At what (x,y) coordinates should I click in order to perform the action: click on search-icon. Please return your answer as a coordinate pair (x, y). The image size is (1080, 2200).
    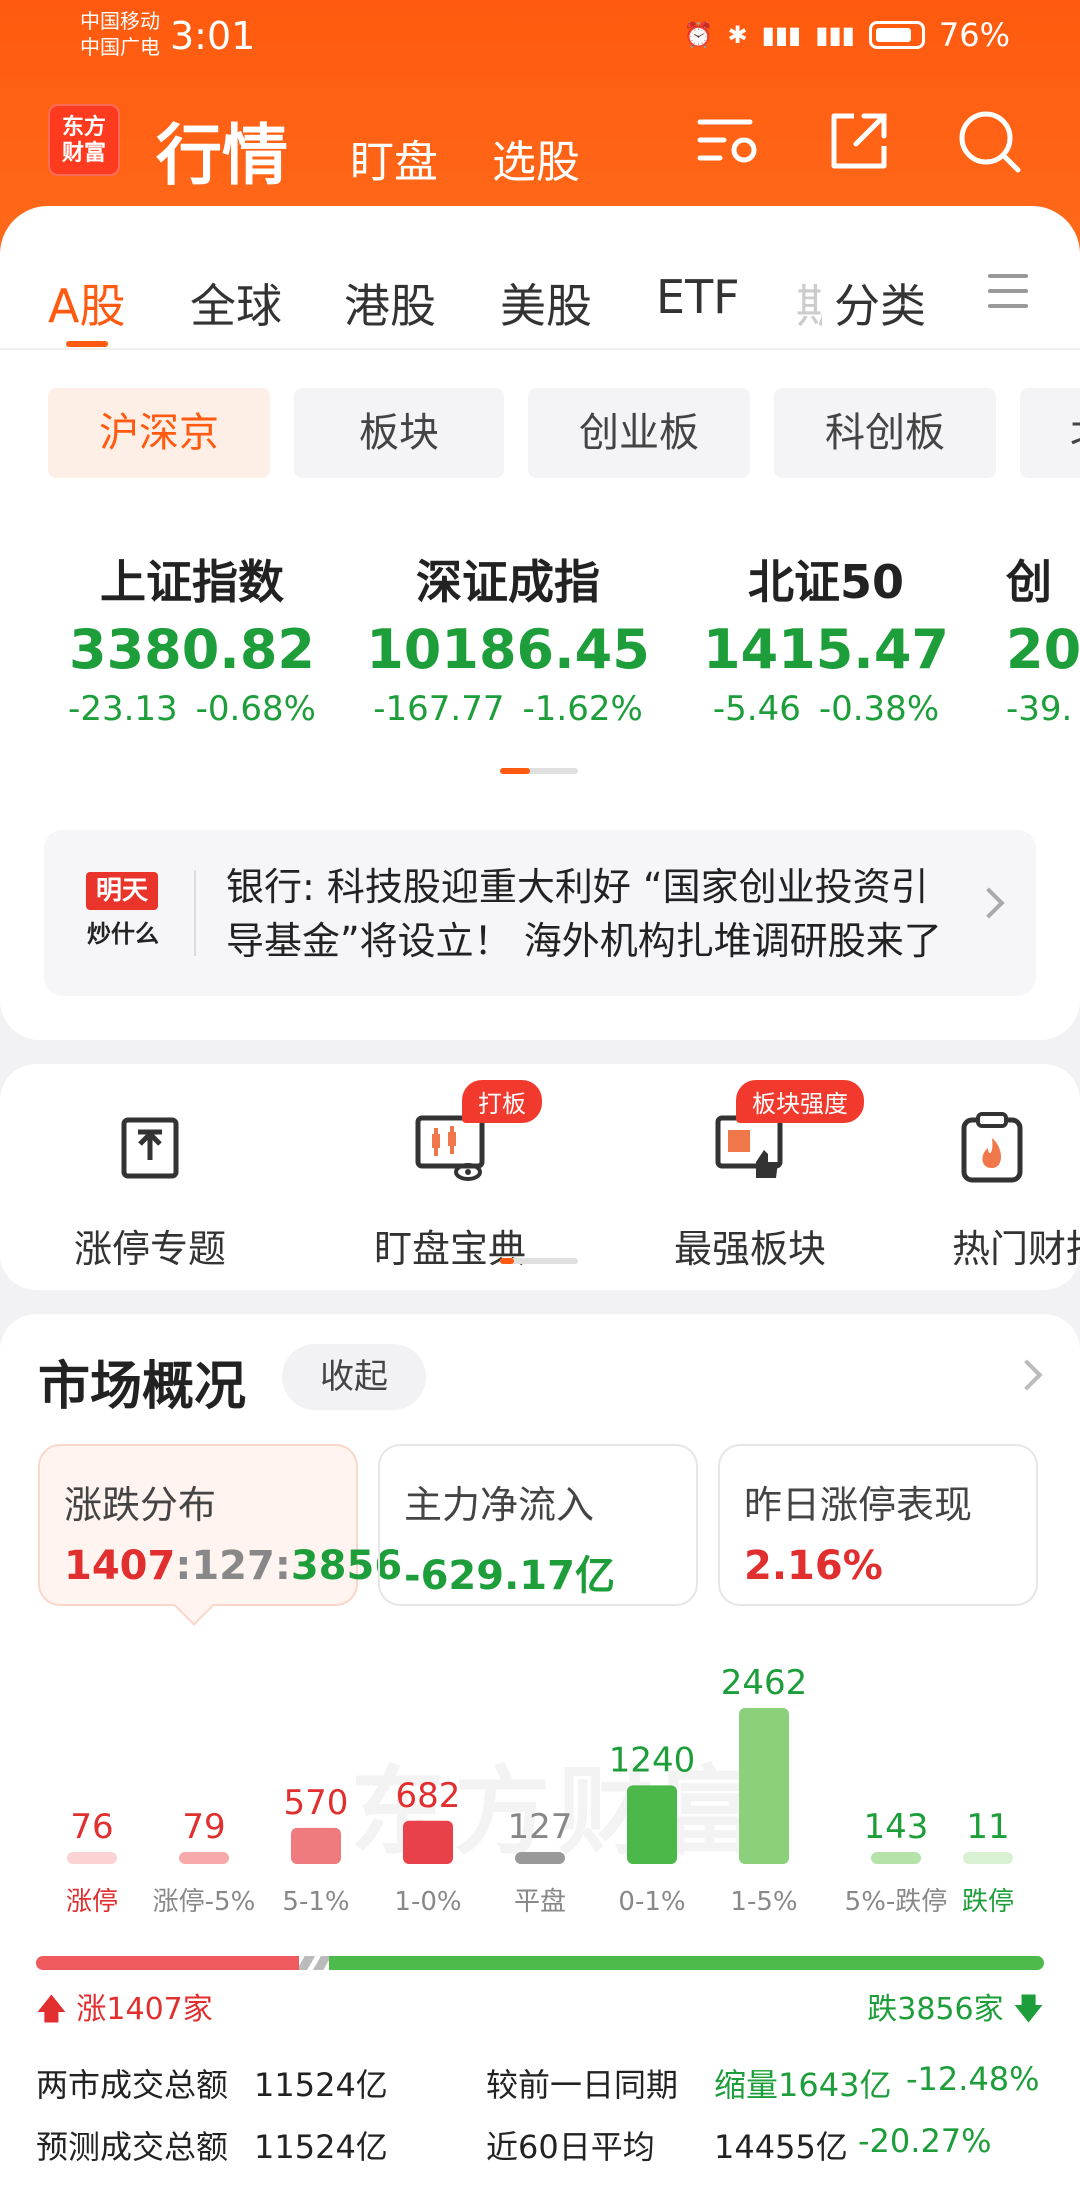
    Looking at the image, I should click on (989, 141).